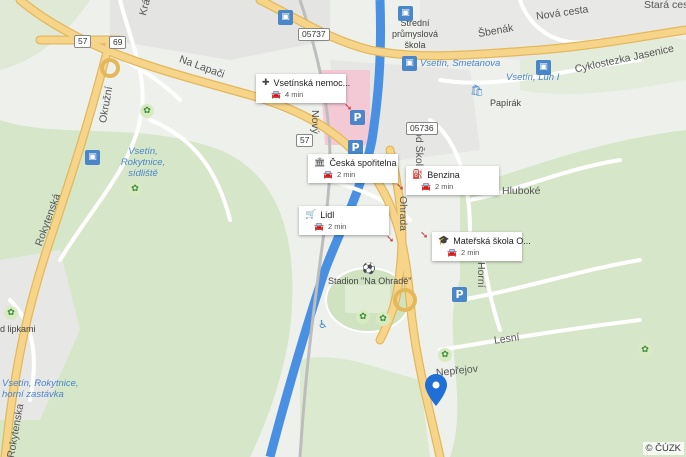 The height and width of the screenshot is (457, 686). What do you see at coordinates (363, 163) in the screenshot?
I see `poi-card-title: Česká spořitelna` at bounding box center [363, 163].